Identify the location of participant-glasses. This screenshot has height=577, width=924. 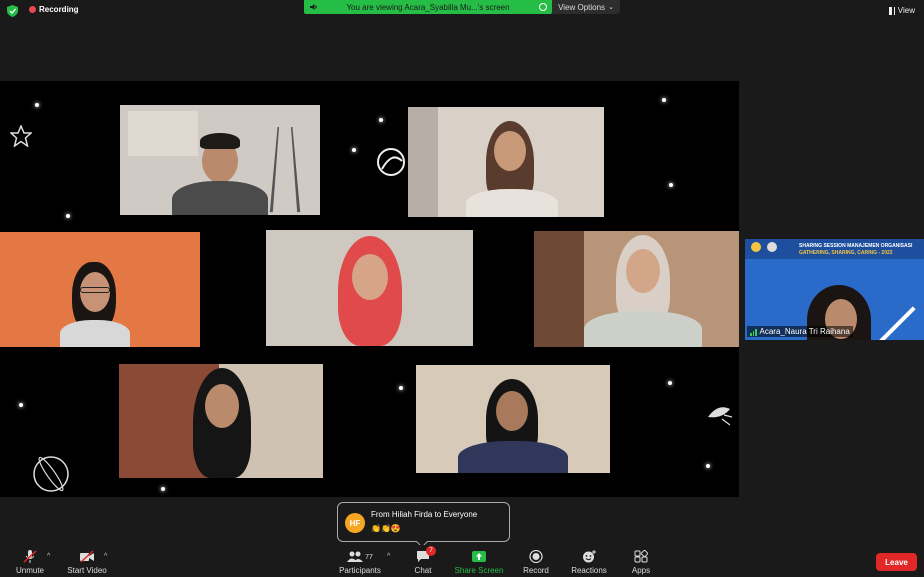
(95, 290).